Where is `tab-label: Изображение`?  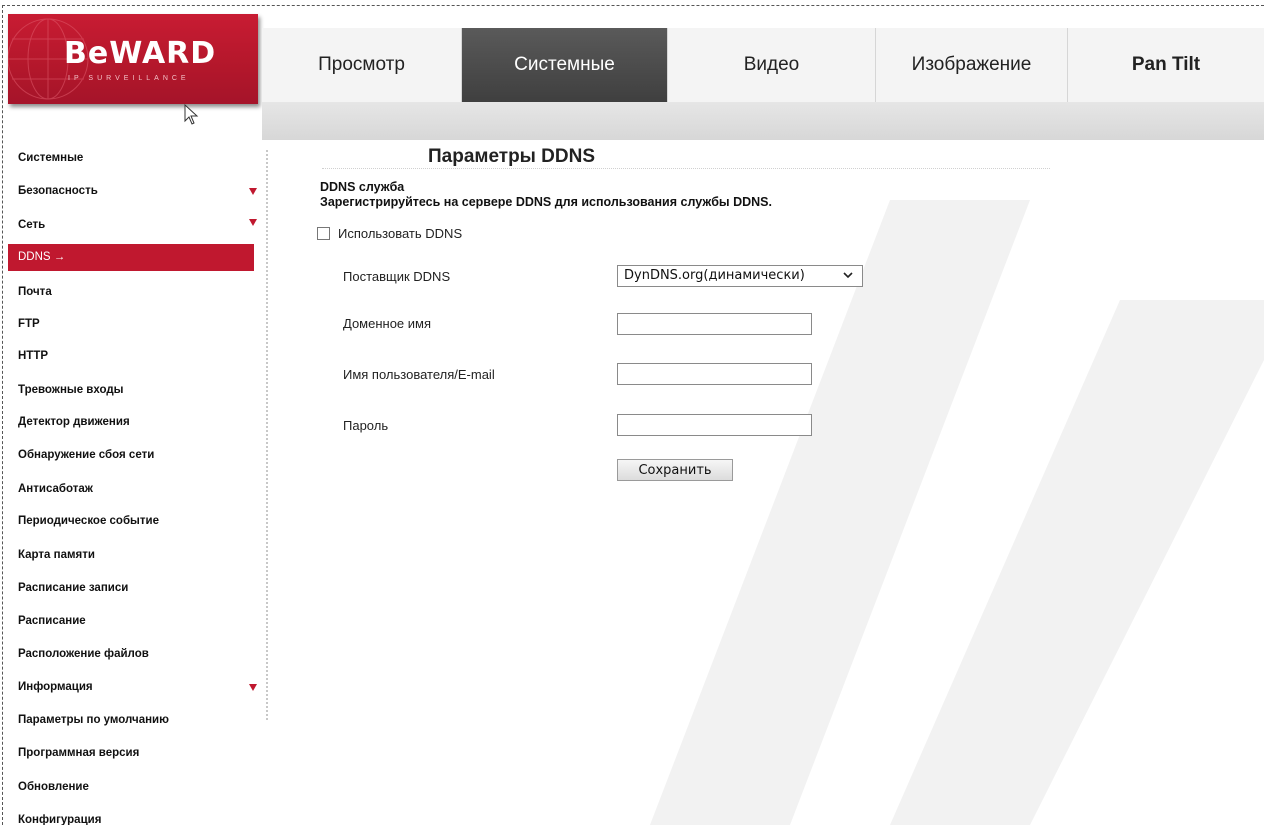
tab-label: Изображение is located at coordinates (971, 64).